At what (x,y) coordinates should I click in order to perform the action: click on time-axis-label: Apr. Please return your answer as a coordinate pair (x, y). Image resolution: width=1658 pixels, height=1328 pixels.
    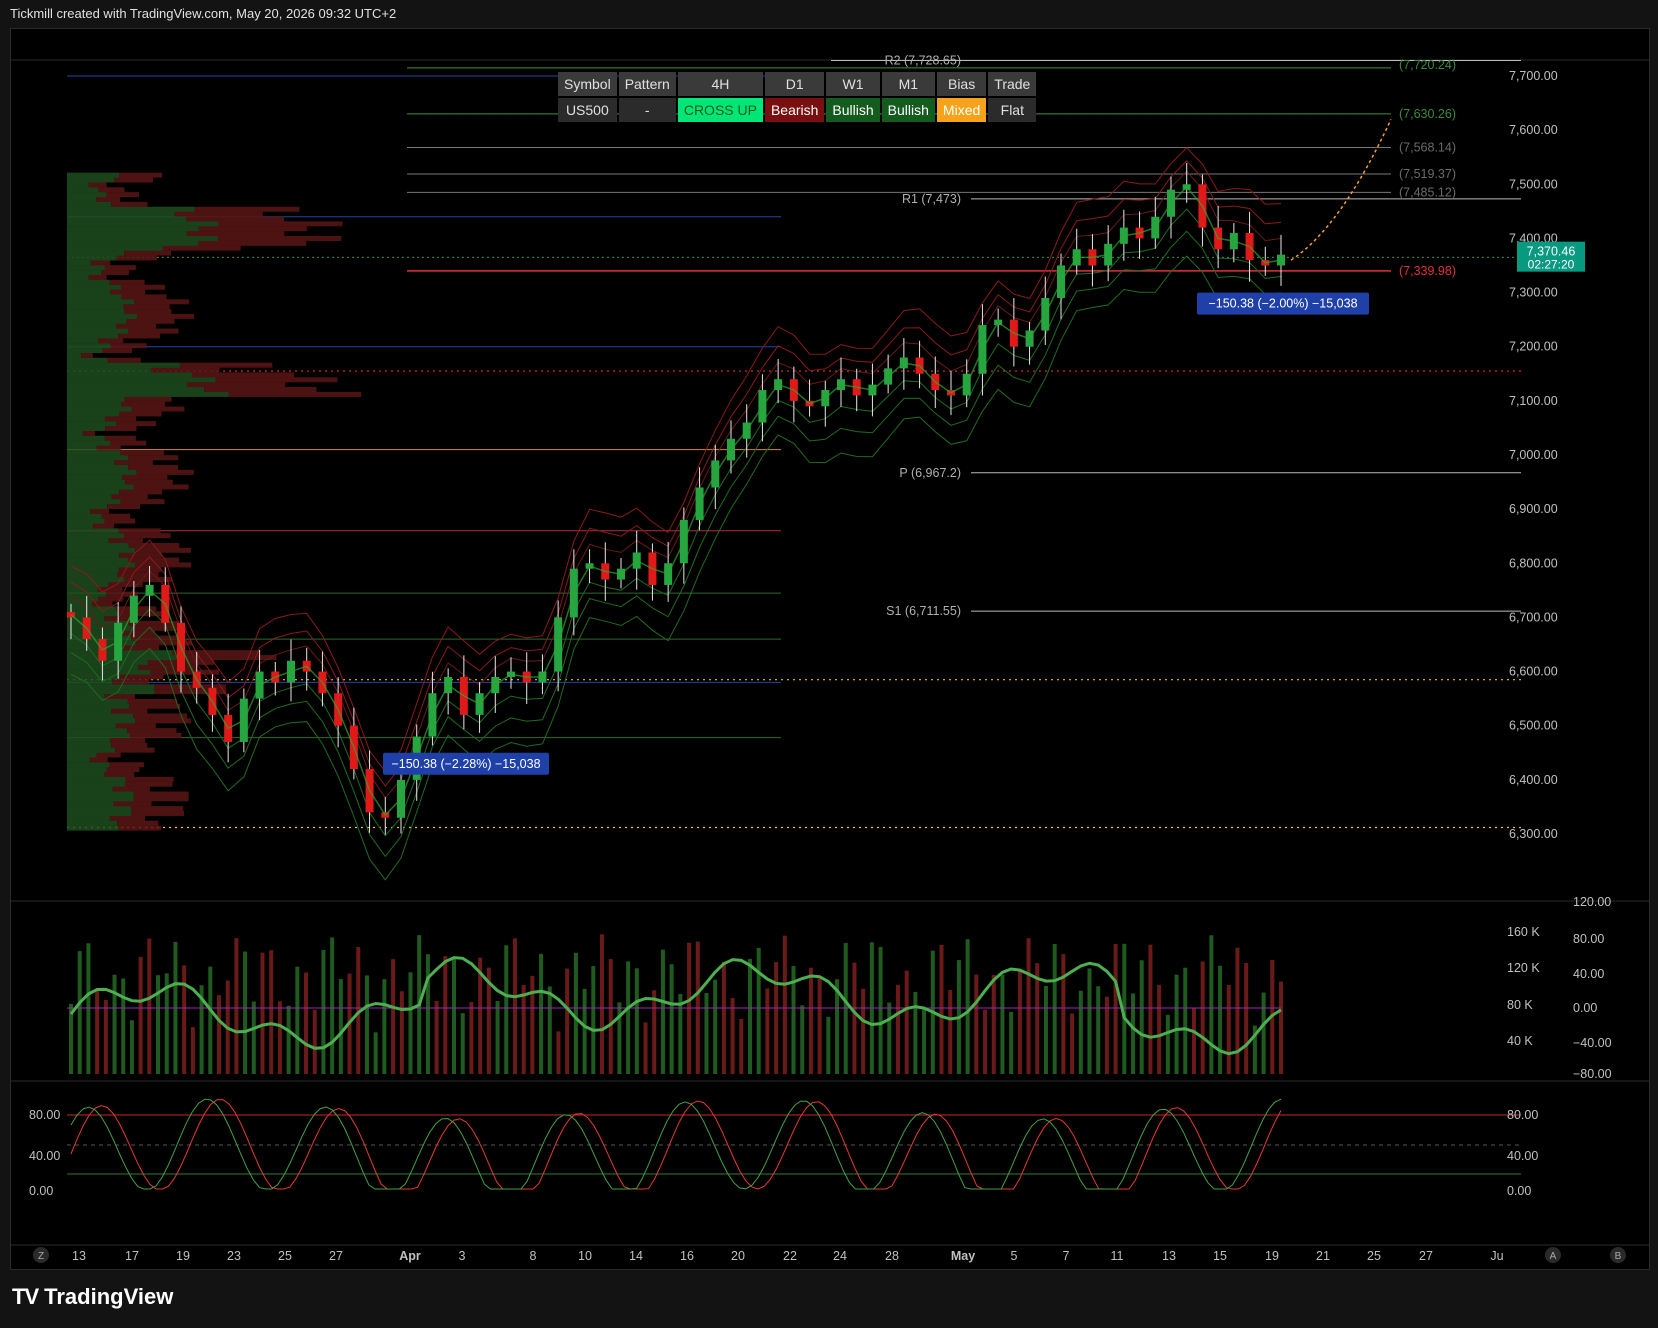
    Looking at the image, I should click on (410, 1256).